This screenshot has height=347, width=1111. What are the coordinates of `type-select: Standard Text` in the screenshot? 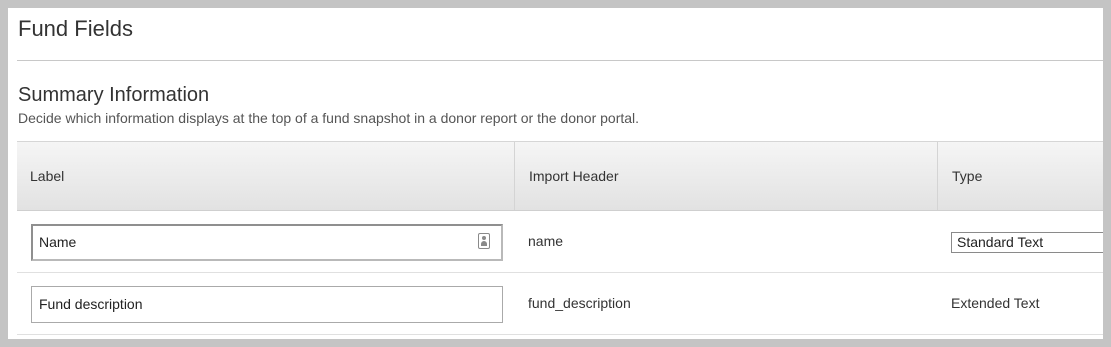 It's located at (1031, 242).